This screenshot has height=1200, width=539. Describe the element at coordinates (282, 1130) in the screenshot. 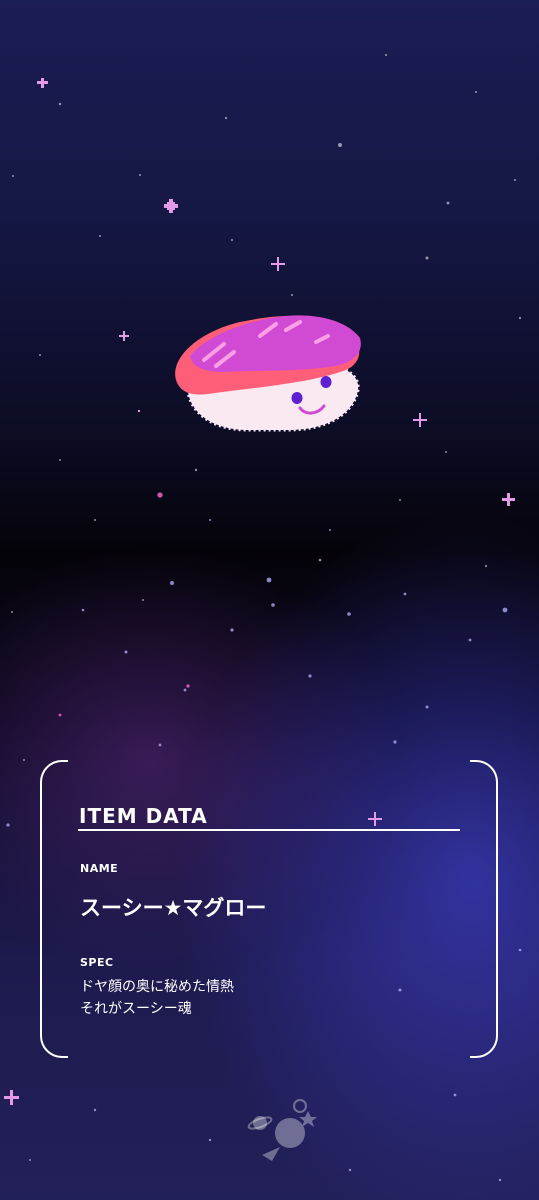

I see `space-planet-logo-icon` at that location.